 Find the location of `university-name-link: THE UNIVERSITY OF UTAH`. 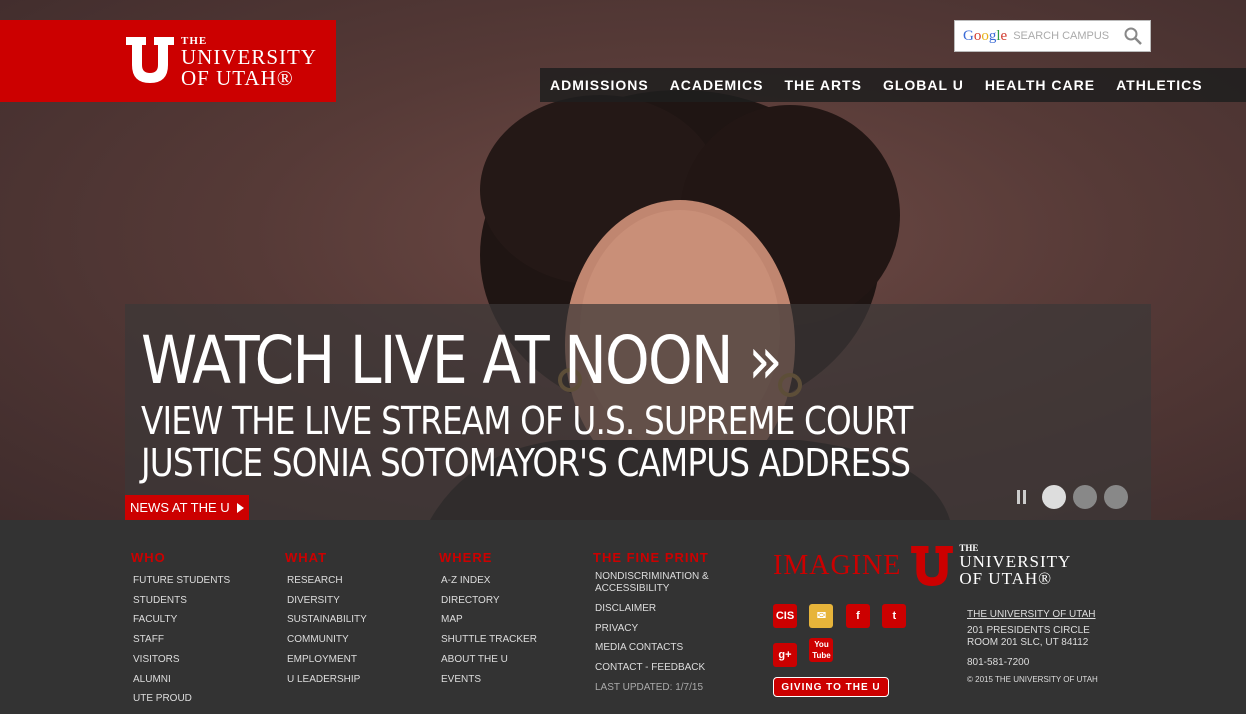

university-name-link: THE UNIVERSITY OF UTAH is located at coordinates (1032, 615).